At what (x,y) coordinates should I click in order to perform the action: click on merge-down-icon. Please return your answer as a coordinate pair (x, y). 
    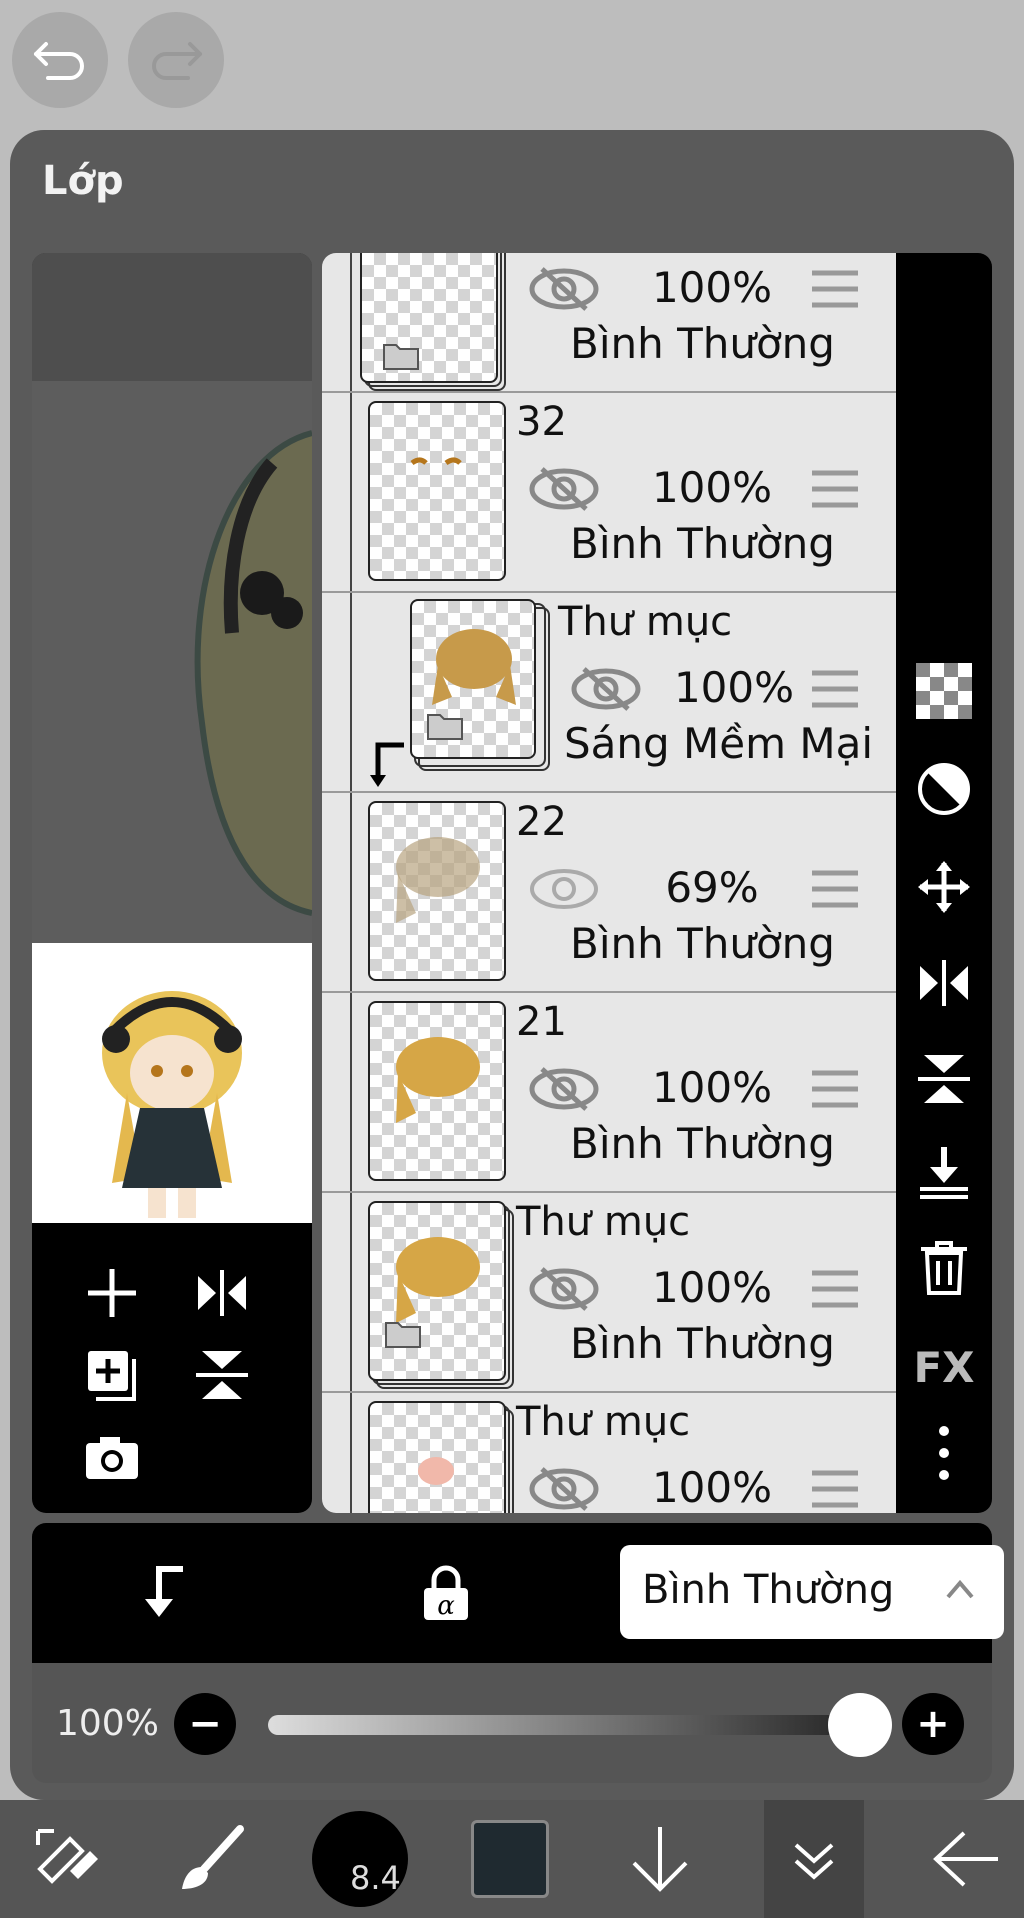
    Looking at the image, I should click on (944, 1173).